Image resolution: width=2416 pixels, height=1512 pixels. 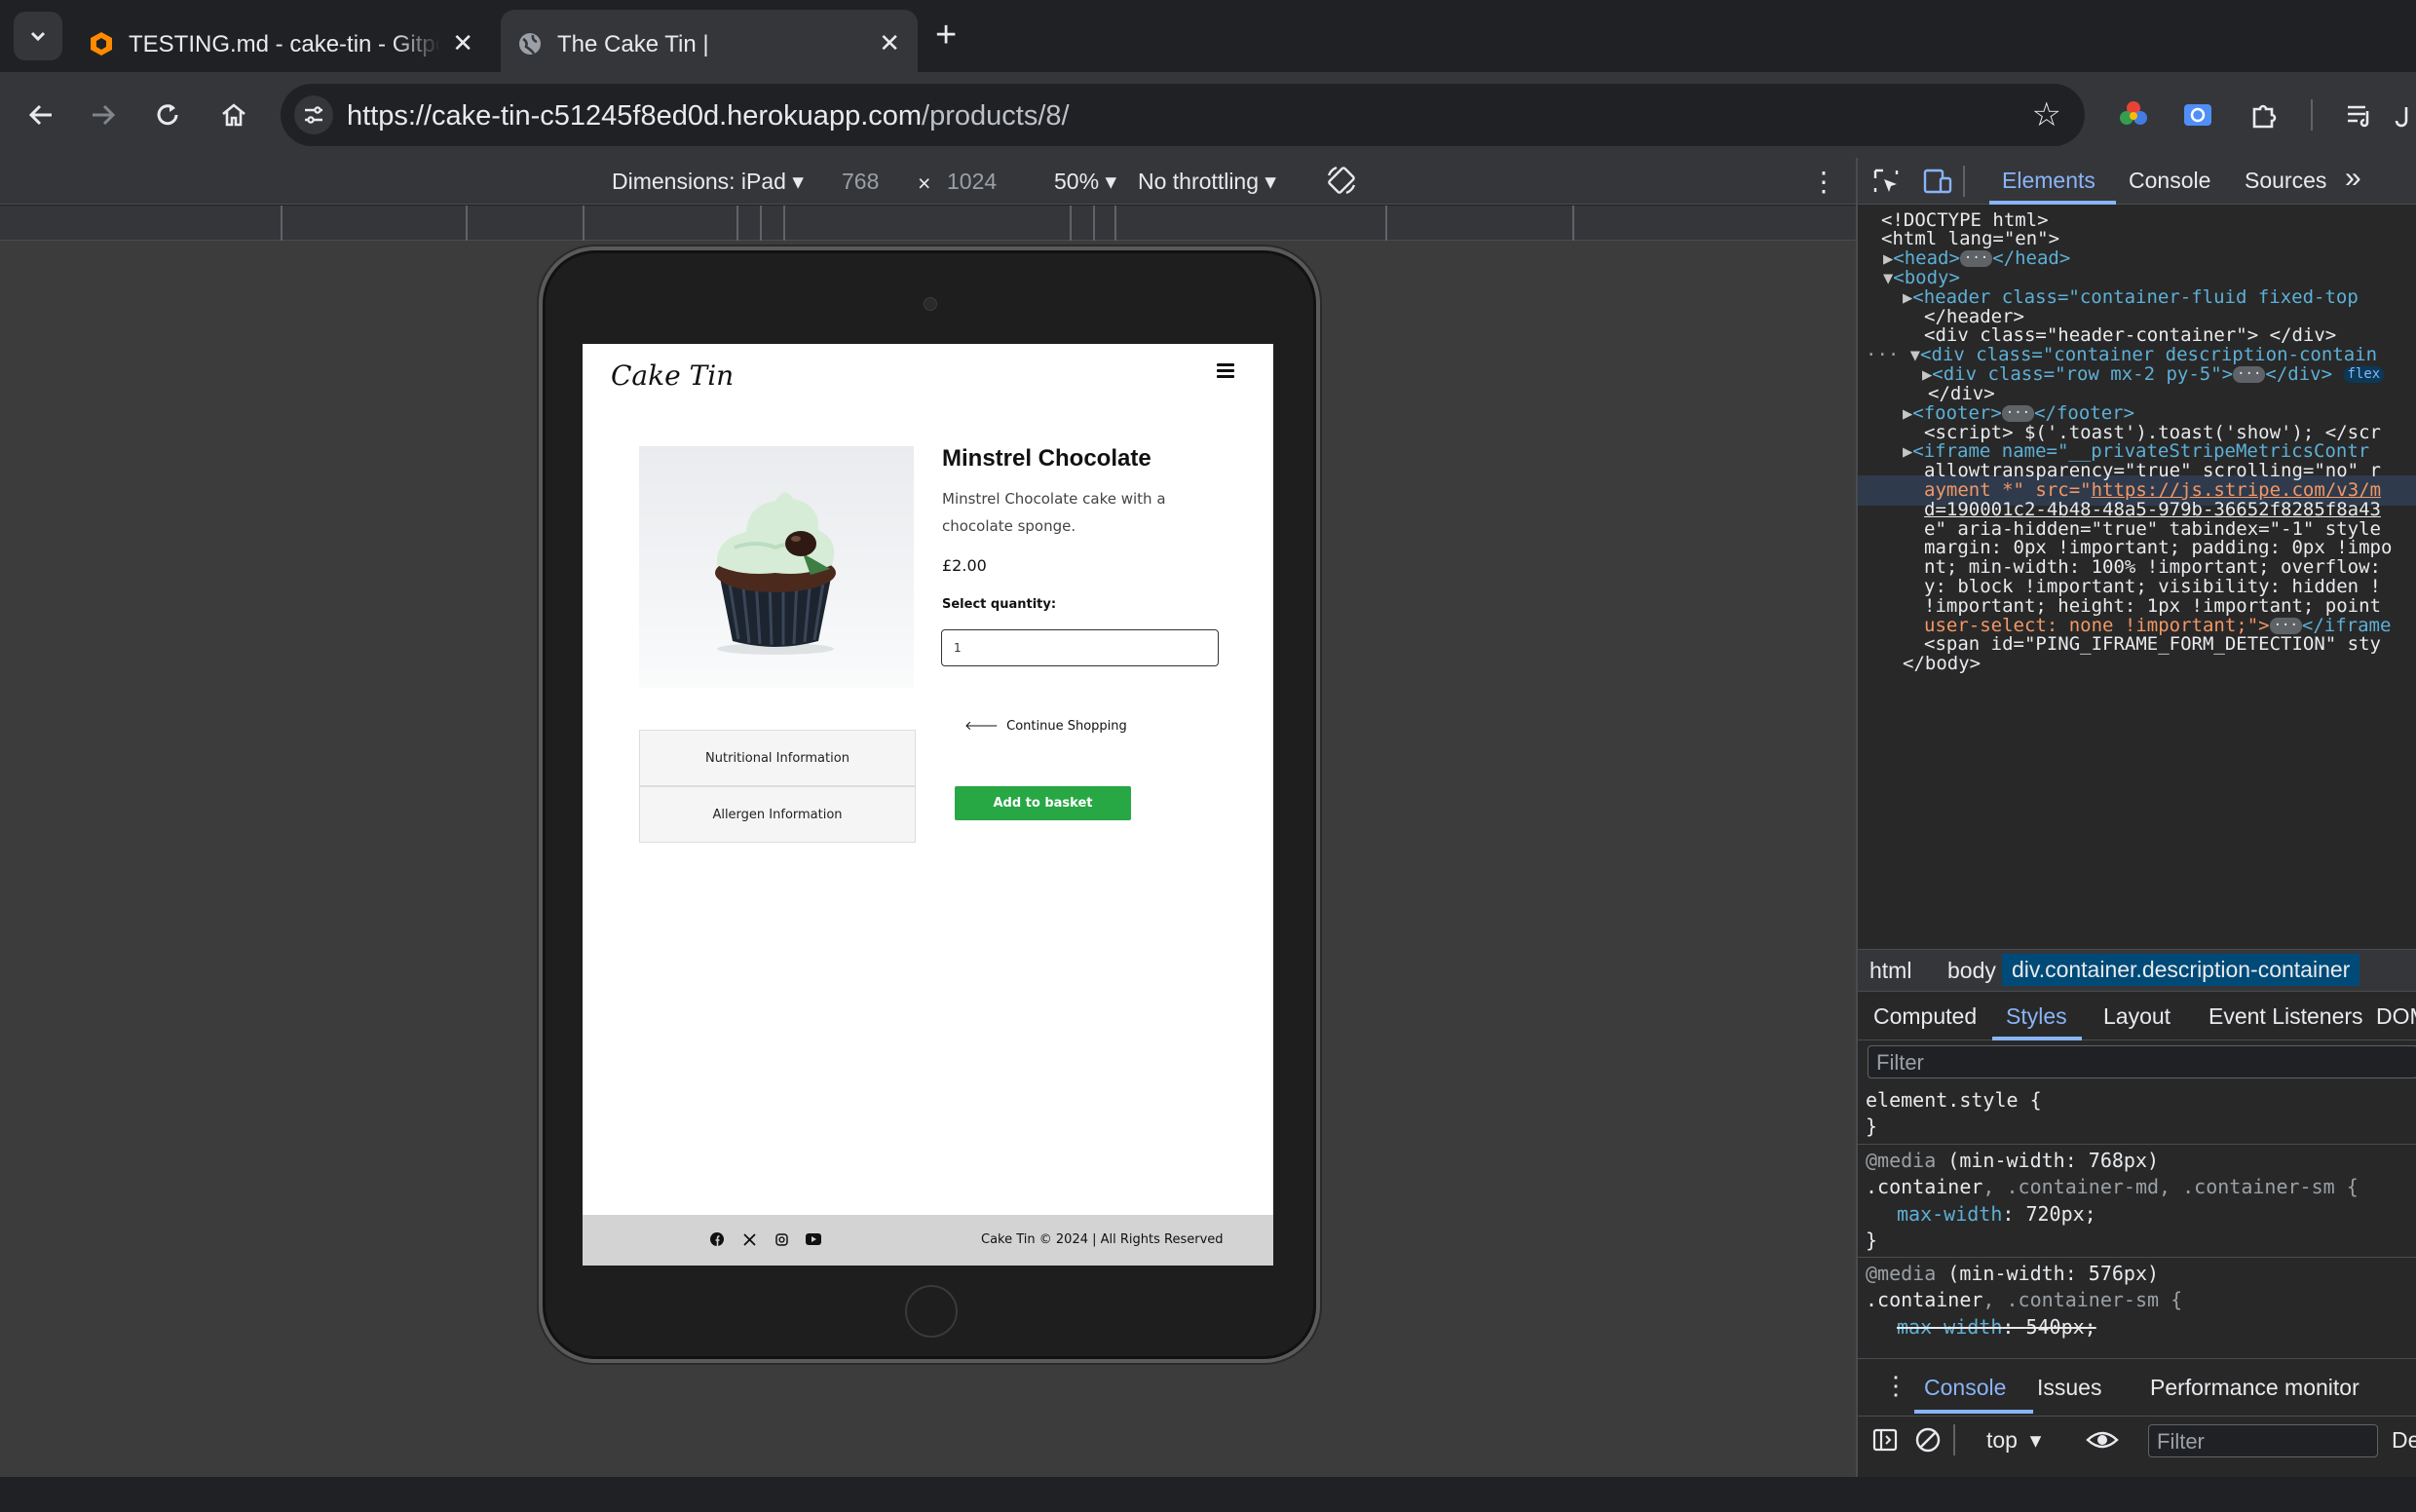 What do you see at coordinates (1225, 371) in the screenshot?
I see `hamburger-menu-icon` at bounding box center [1225, 371].